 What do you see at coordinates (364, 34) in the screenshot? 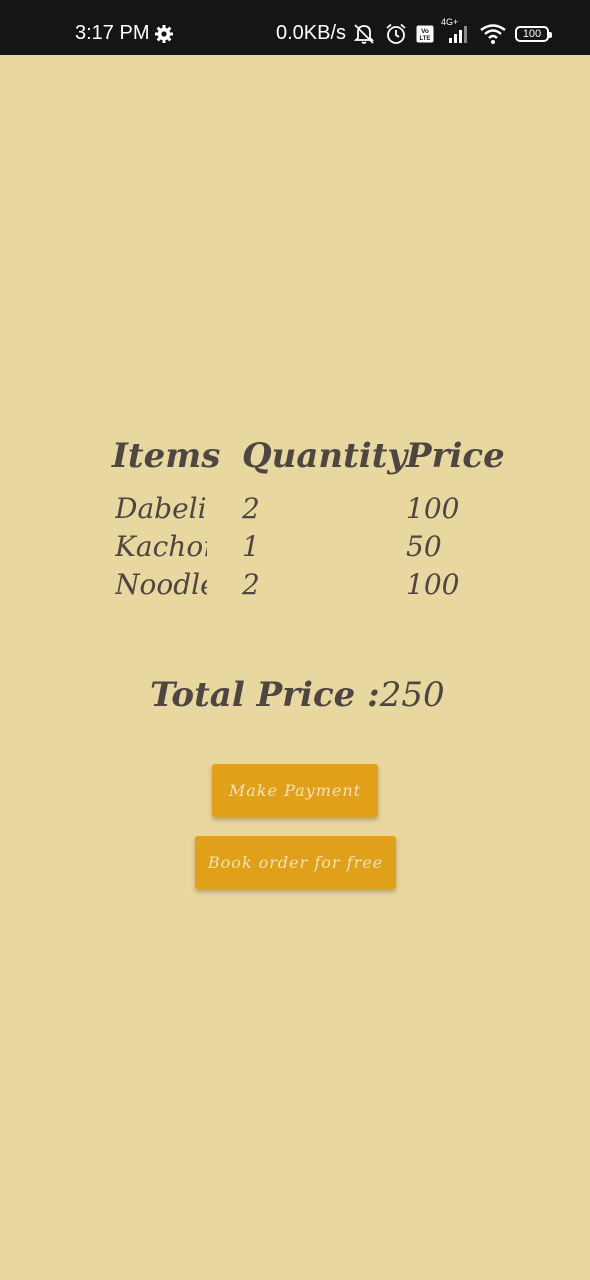
I see `mute-bell-icon` at bounding box center [364, 34].